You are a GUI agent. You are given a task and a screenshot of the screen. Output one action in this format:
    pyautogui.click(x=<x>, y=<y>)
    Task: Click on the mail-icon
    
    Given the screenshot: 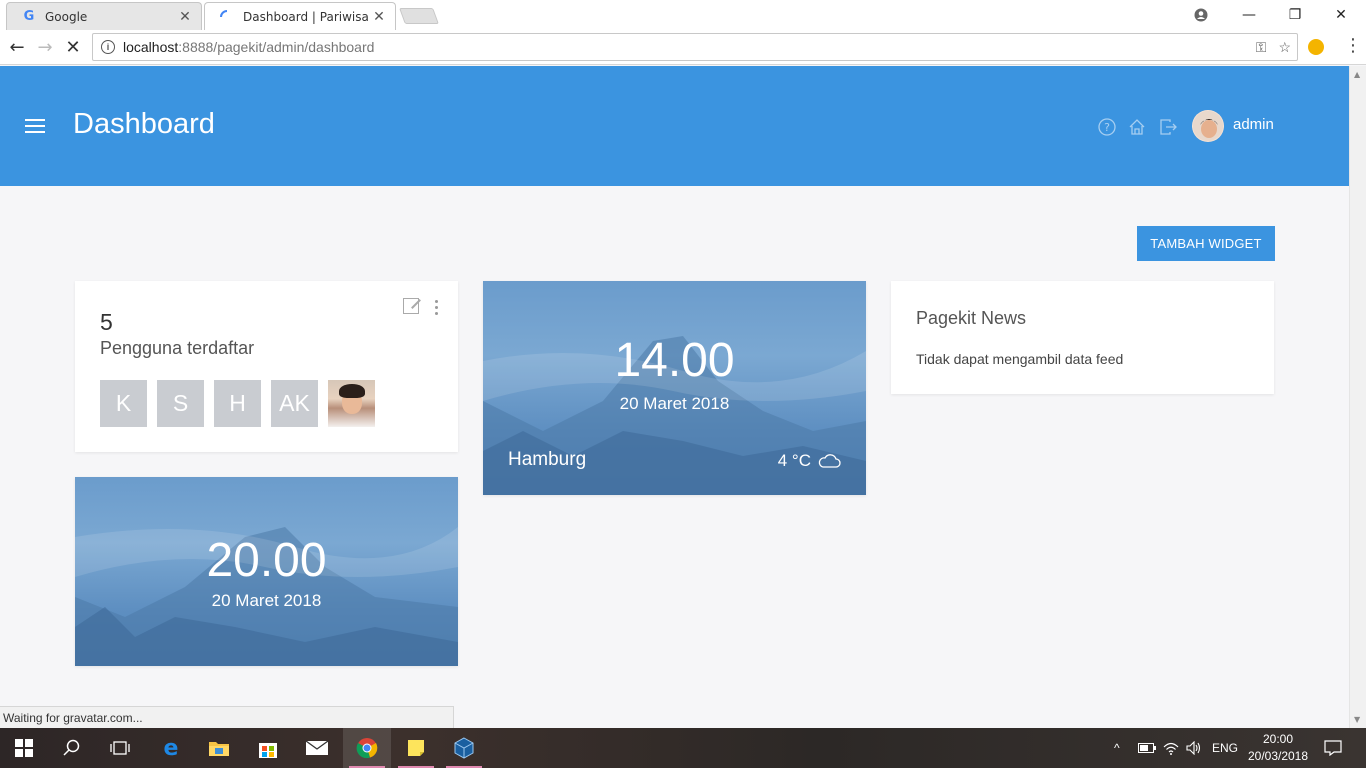 What is the action you would take?
    pyautogui.click(x=317, y=748)
    